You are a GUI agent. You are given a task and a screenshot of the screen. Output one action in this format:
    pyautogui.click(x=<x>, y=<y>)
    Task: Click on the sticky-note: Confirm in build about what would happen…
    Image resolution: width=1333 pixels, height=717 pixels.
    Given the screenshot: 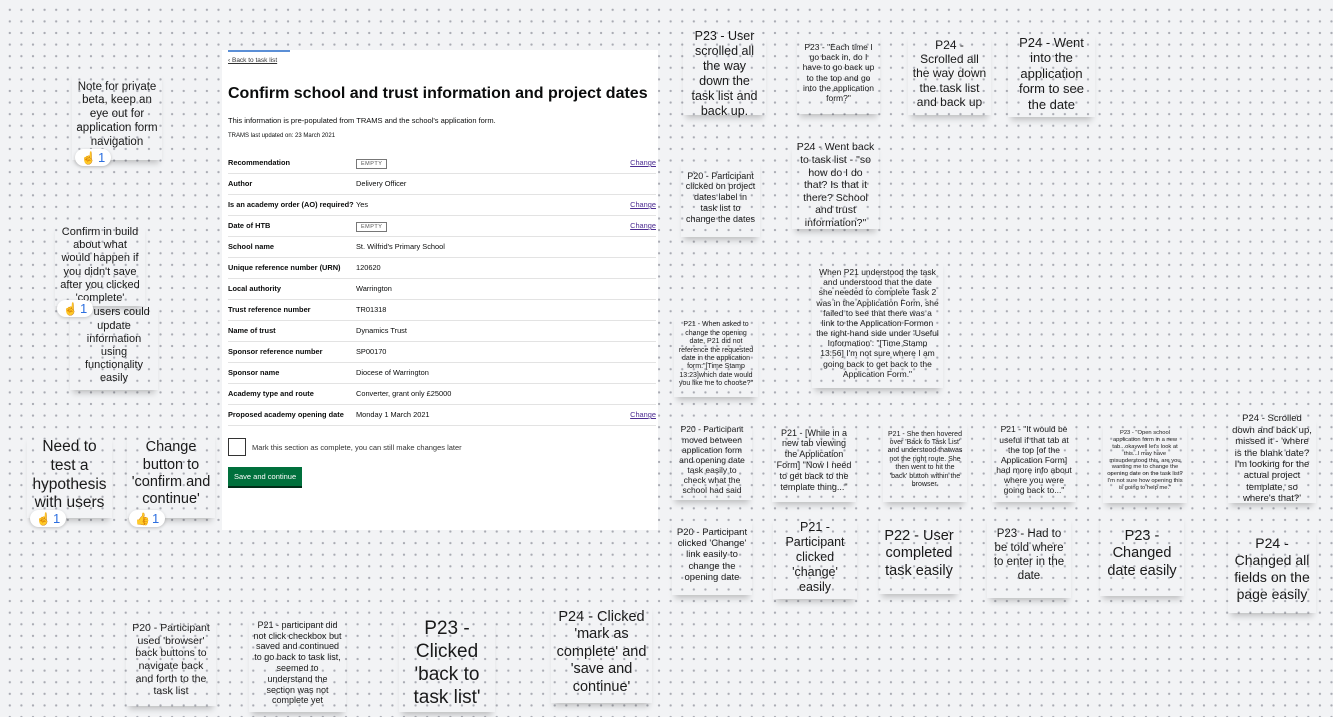 What is the action you would take?
    pyautogui.click(x=100, y=264)
    